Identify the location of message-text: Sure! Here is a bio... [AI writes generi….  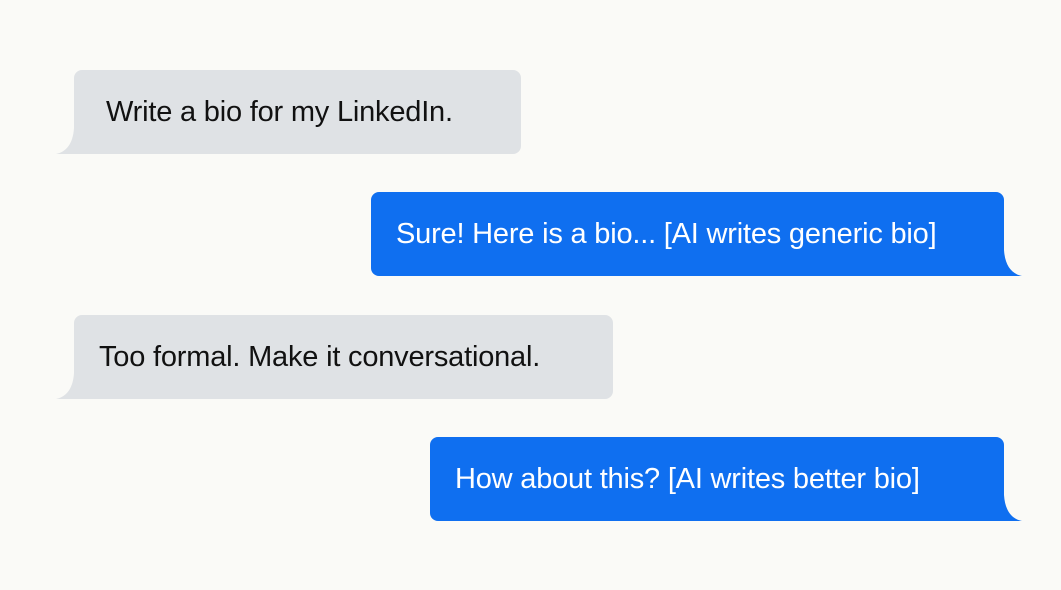
(666, 233).